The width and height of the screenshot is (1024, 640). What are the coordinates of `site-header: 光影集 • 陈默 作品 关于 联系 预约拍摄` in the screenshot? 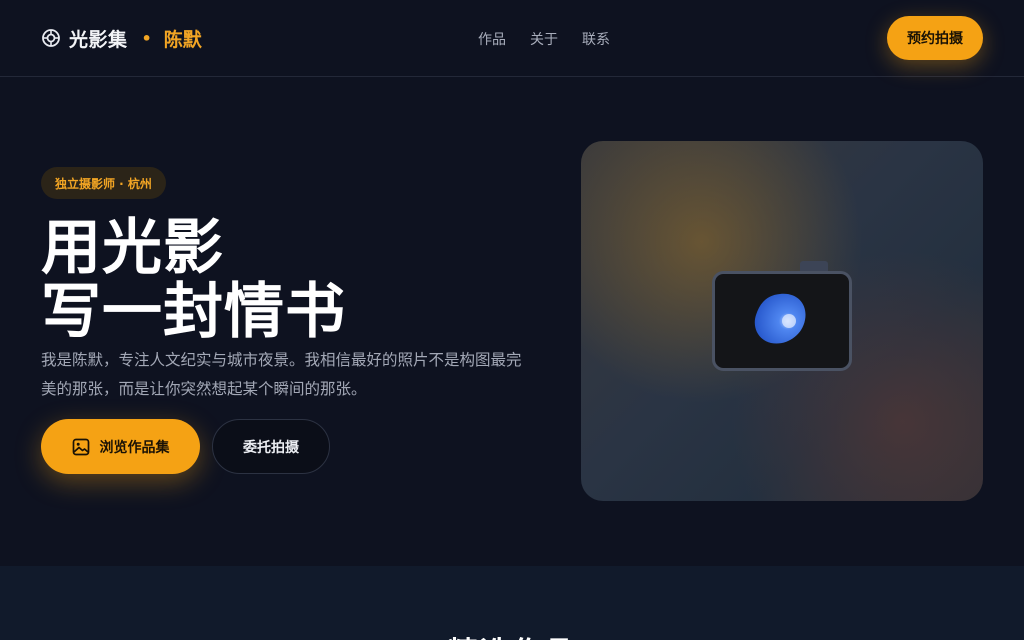 It's located at (512, 38).